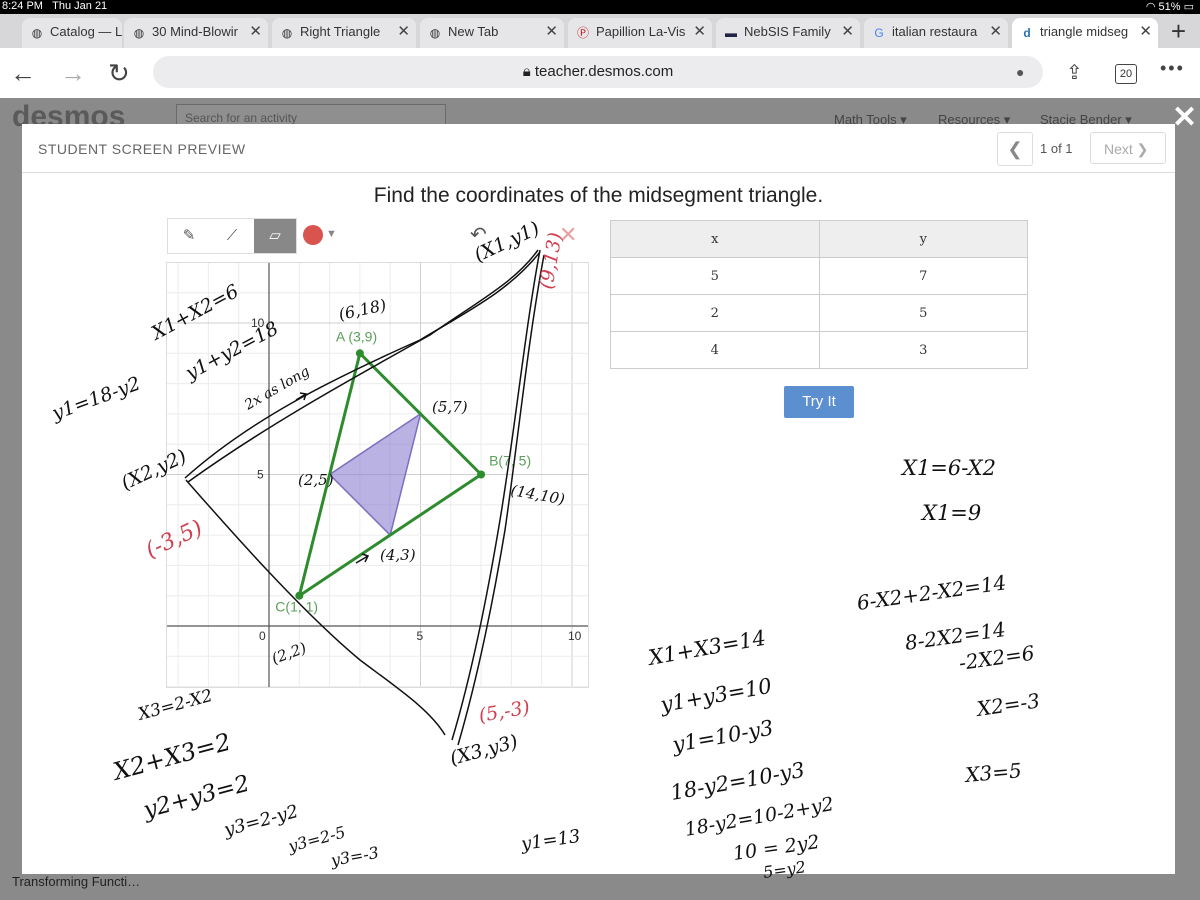  I want to click on vertex-label: A (3,9), so click(356, 336).